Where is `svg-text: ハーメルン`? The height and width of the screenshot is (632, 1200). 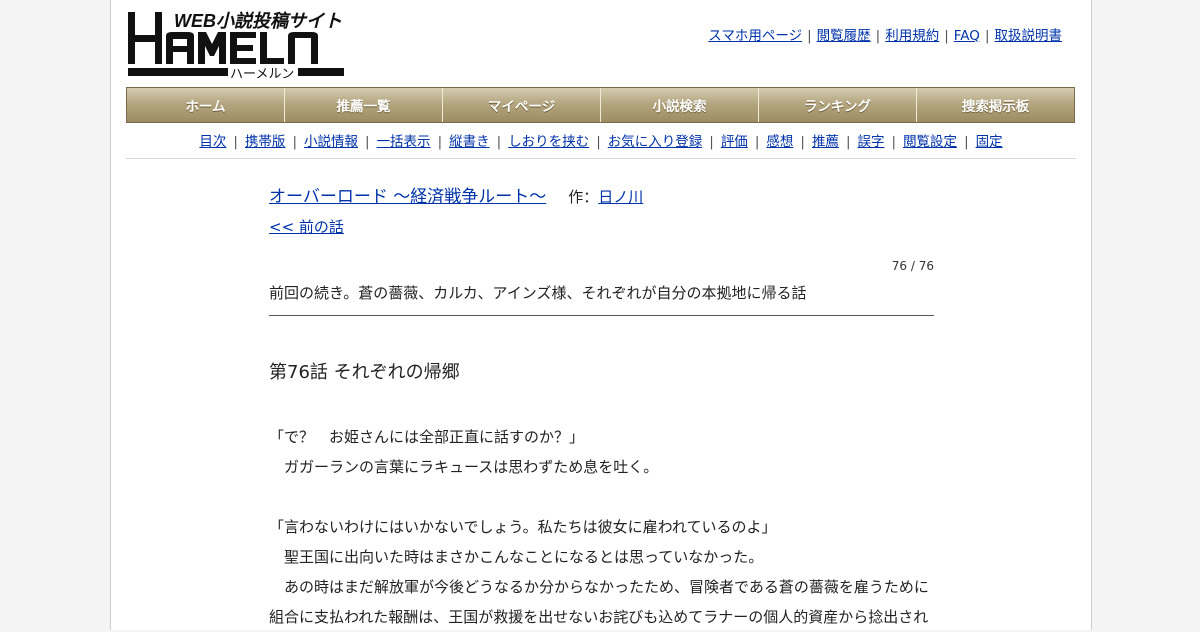 svg-text: ハーメルン is located at coordinates (262, 73).